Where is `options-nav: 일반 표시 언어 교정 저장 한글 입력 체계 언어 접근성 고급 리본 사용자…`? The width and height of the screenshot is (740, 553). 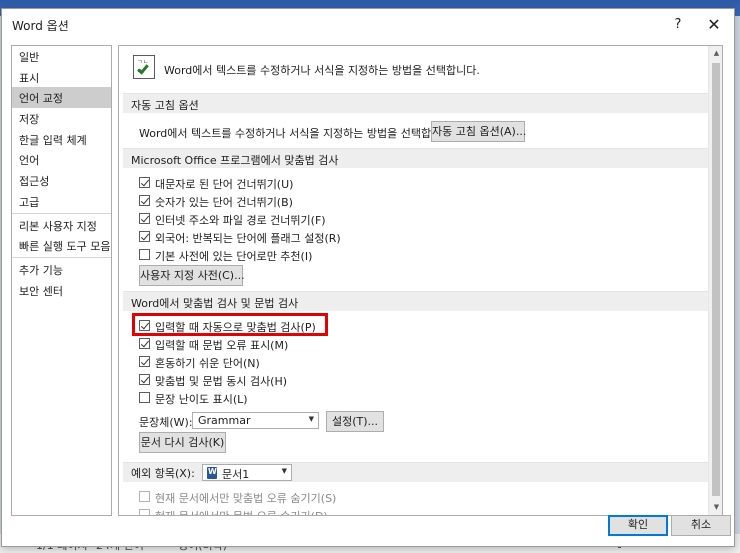
options-nav: 일반 표시 언어 교정 저장 한글 입력 체계 언어 접근성 고급 리본 사용자… is located at coordinates (61, 280).